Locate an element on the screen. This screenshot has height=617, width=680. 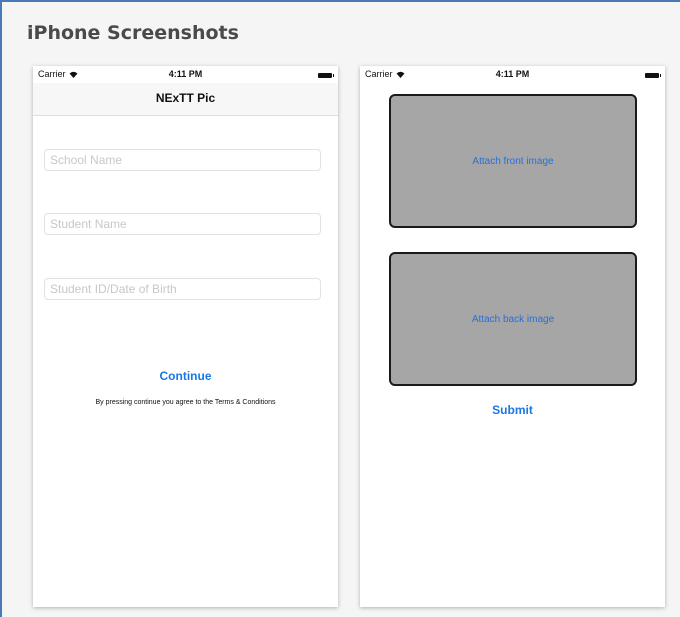
frame-top-border is located at coordinates (340, 1).